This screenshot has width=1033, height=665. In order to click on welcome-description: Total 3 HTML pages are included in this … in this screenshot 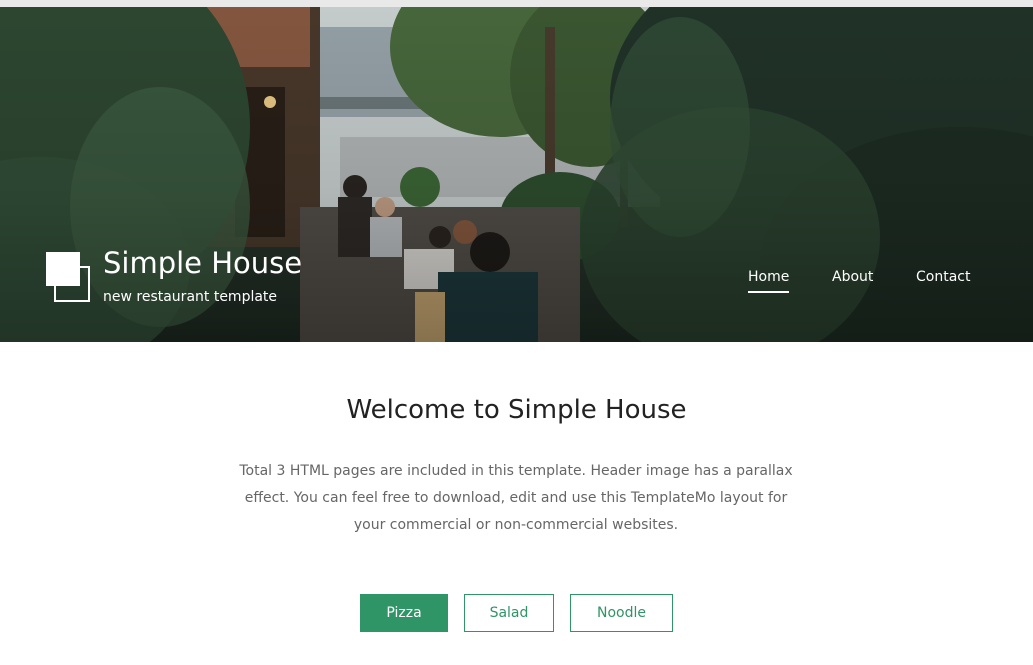, I will do `click(516, 498)`.